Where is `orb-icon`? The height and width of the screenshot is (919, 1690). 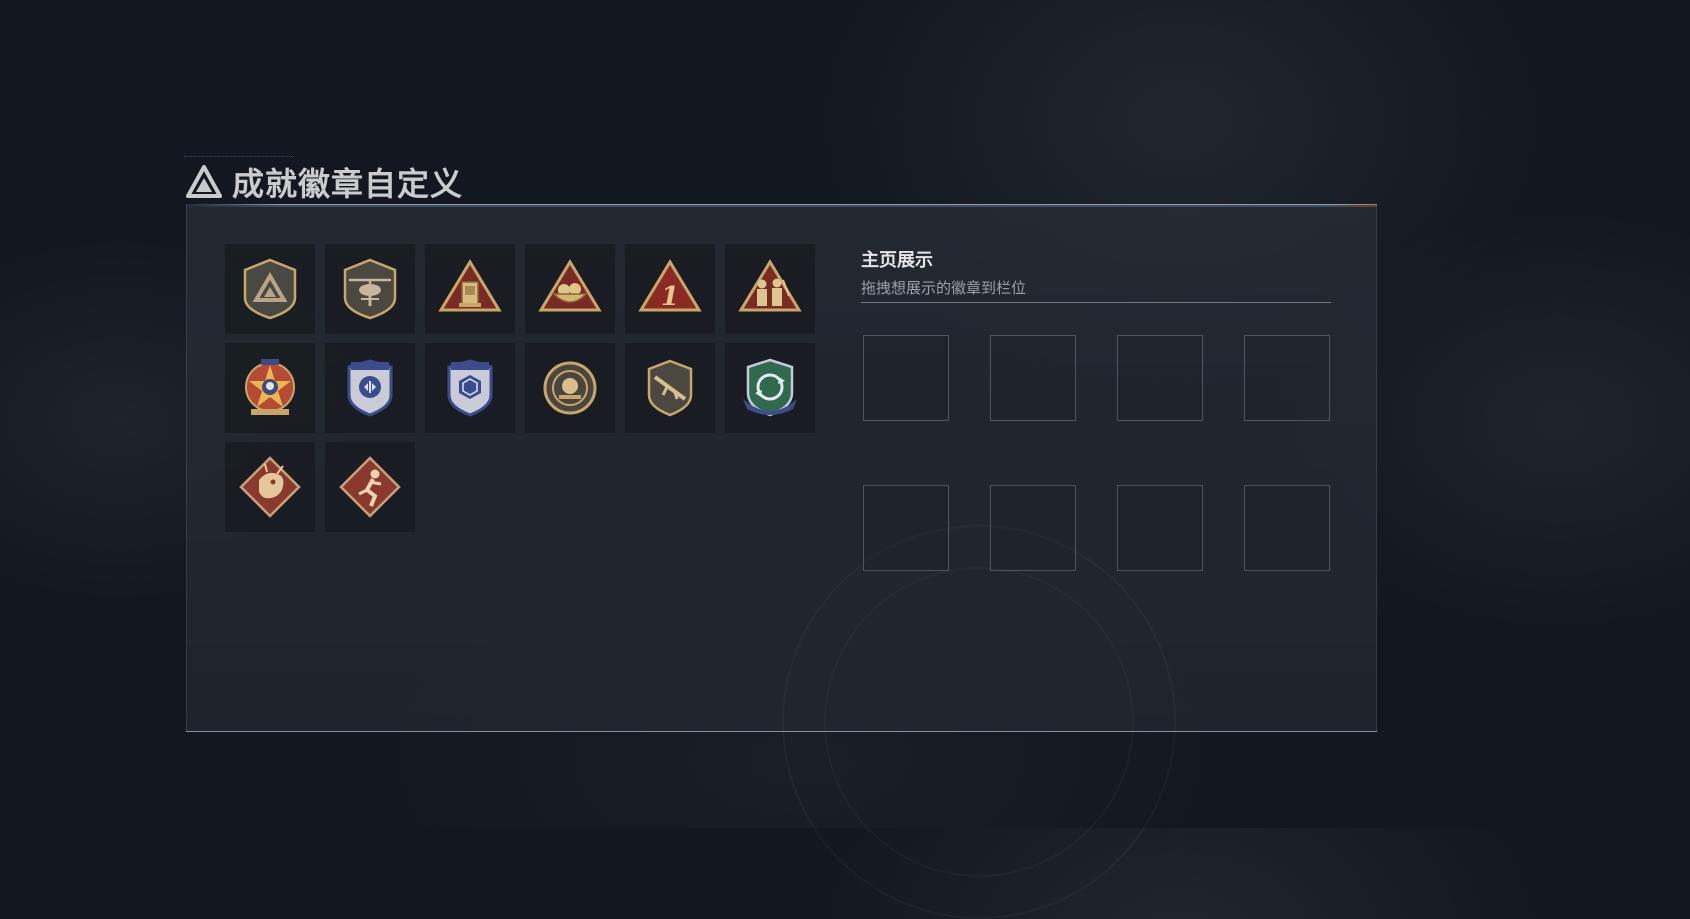
orb-icon is located at coordinates (570, 388).